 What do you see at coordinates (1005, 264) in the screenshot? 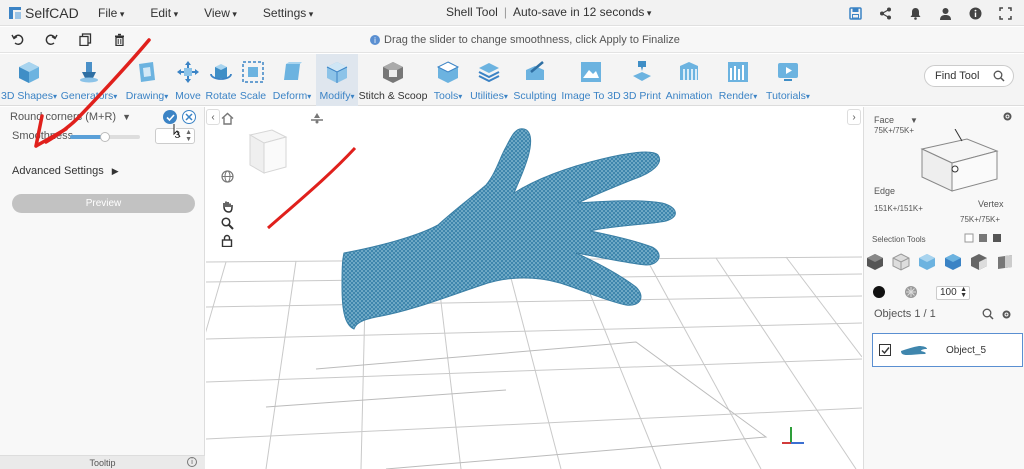
I see `select-flat-icon` at bounding box center [1005, 264].